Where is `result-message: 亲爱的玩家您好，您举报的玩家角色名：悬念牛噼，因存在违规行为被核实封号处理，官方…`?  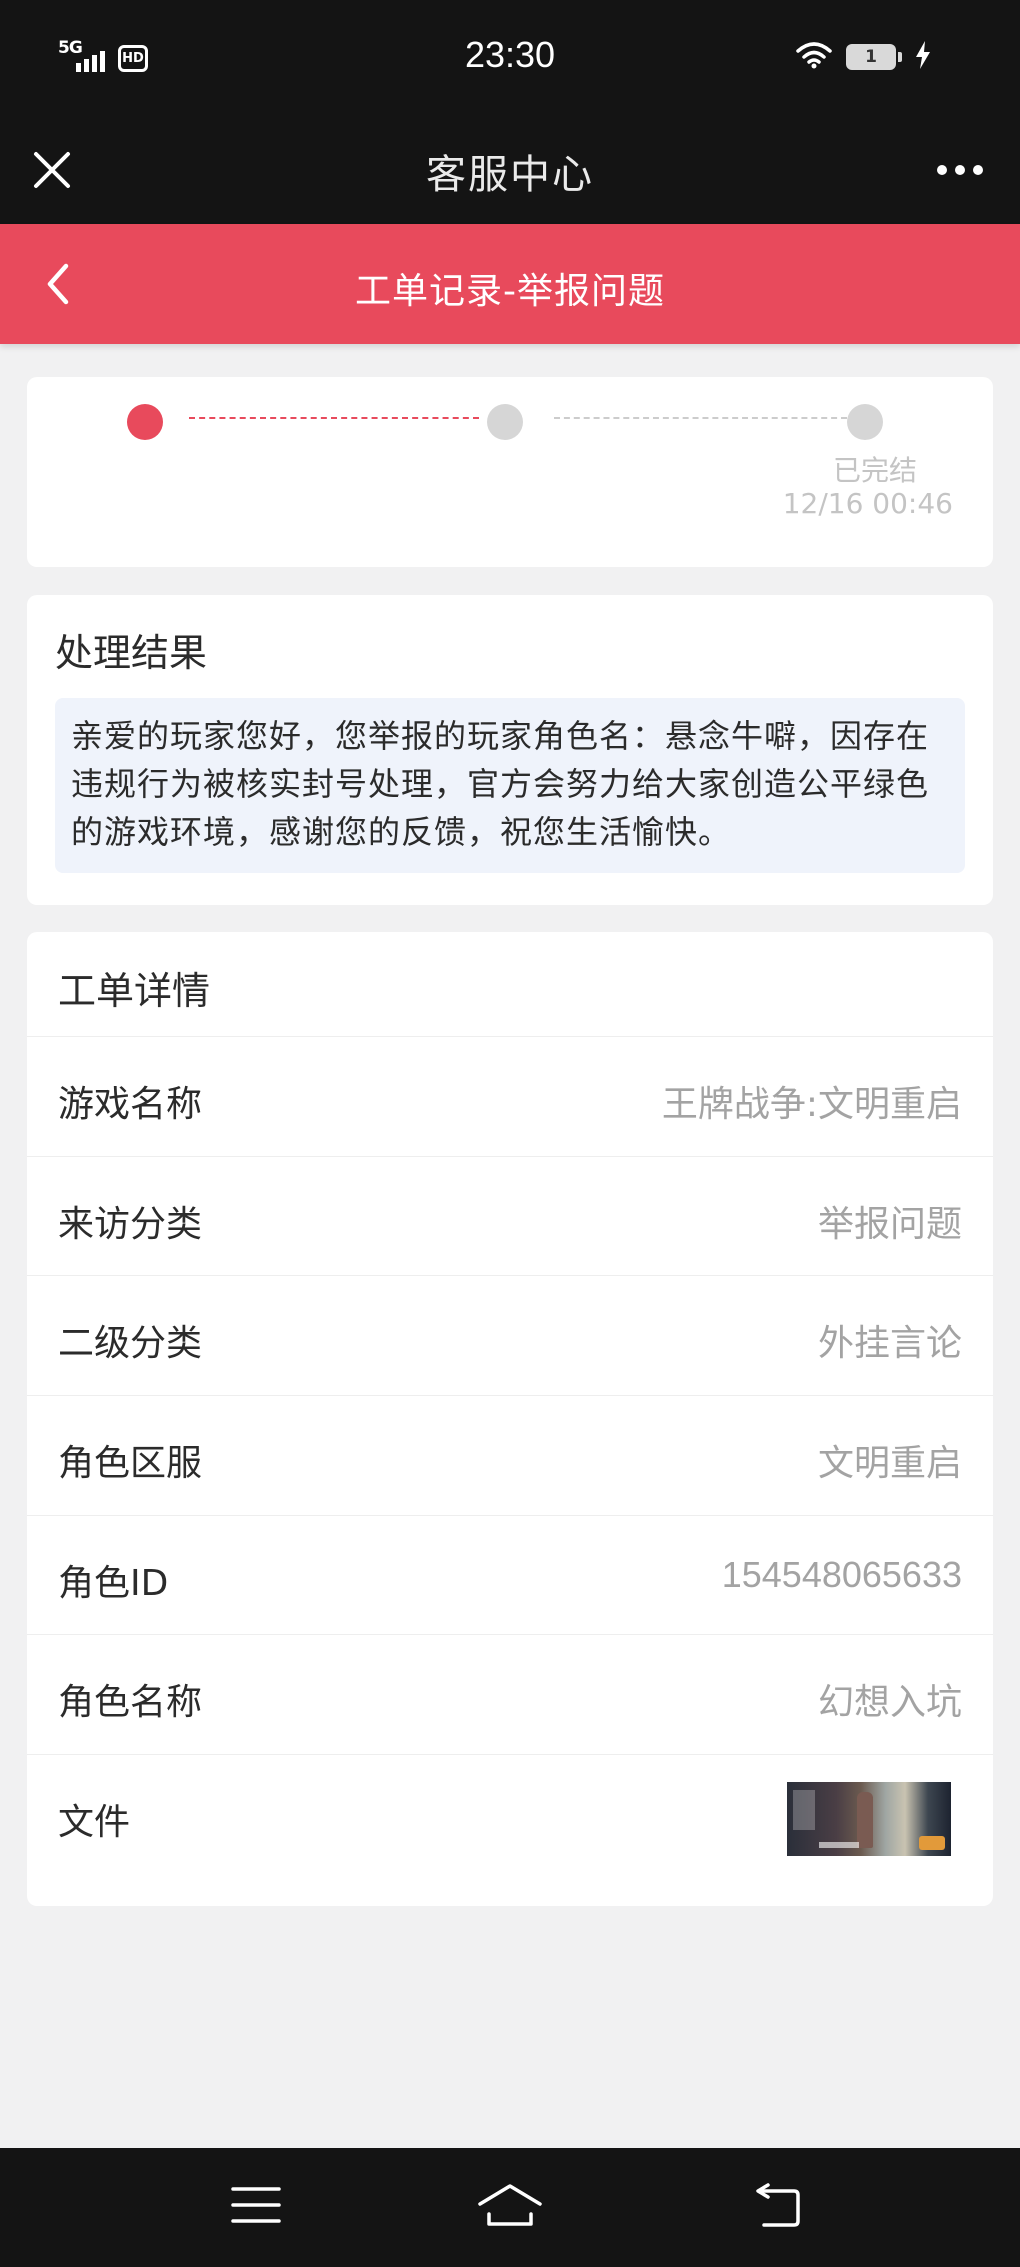
result-message: 亲爱的玩家您好，您举报的玩家角色名：悬念牛噼，因存在违规行为被核实封号处理，官方… is located at coordinates (510, 785).